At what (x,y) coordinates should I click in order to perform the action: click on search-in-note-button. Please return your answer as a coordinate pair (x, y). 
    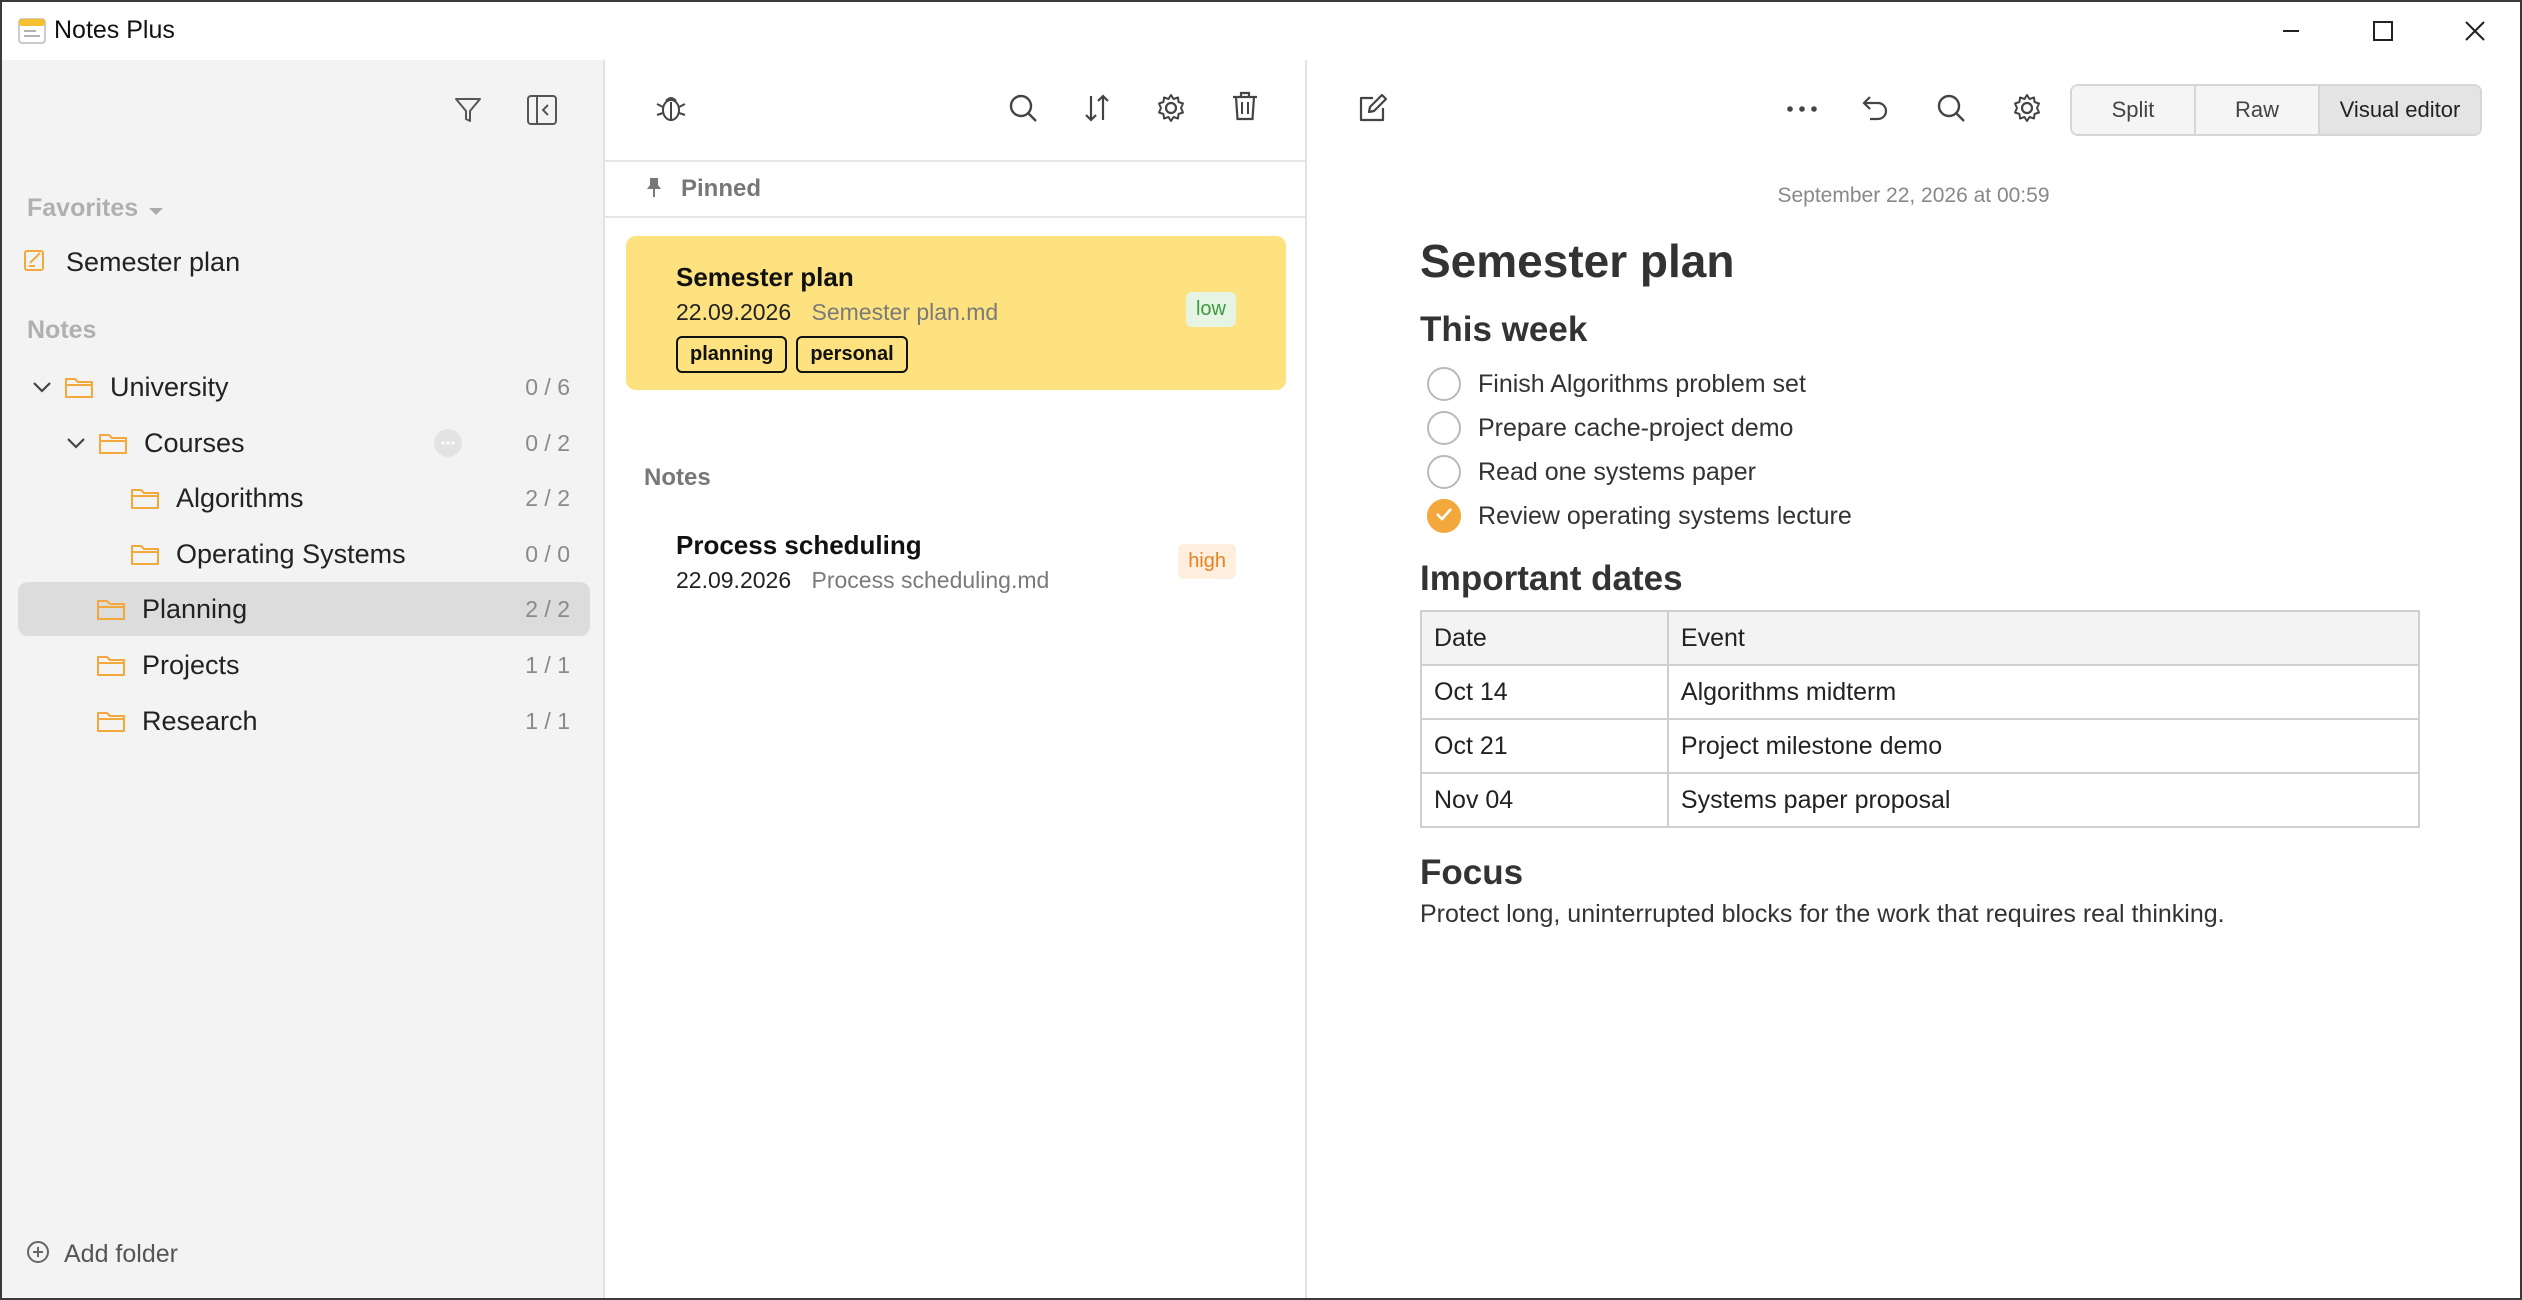
    Looking at the image, I should click on (1951, 110).